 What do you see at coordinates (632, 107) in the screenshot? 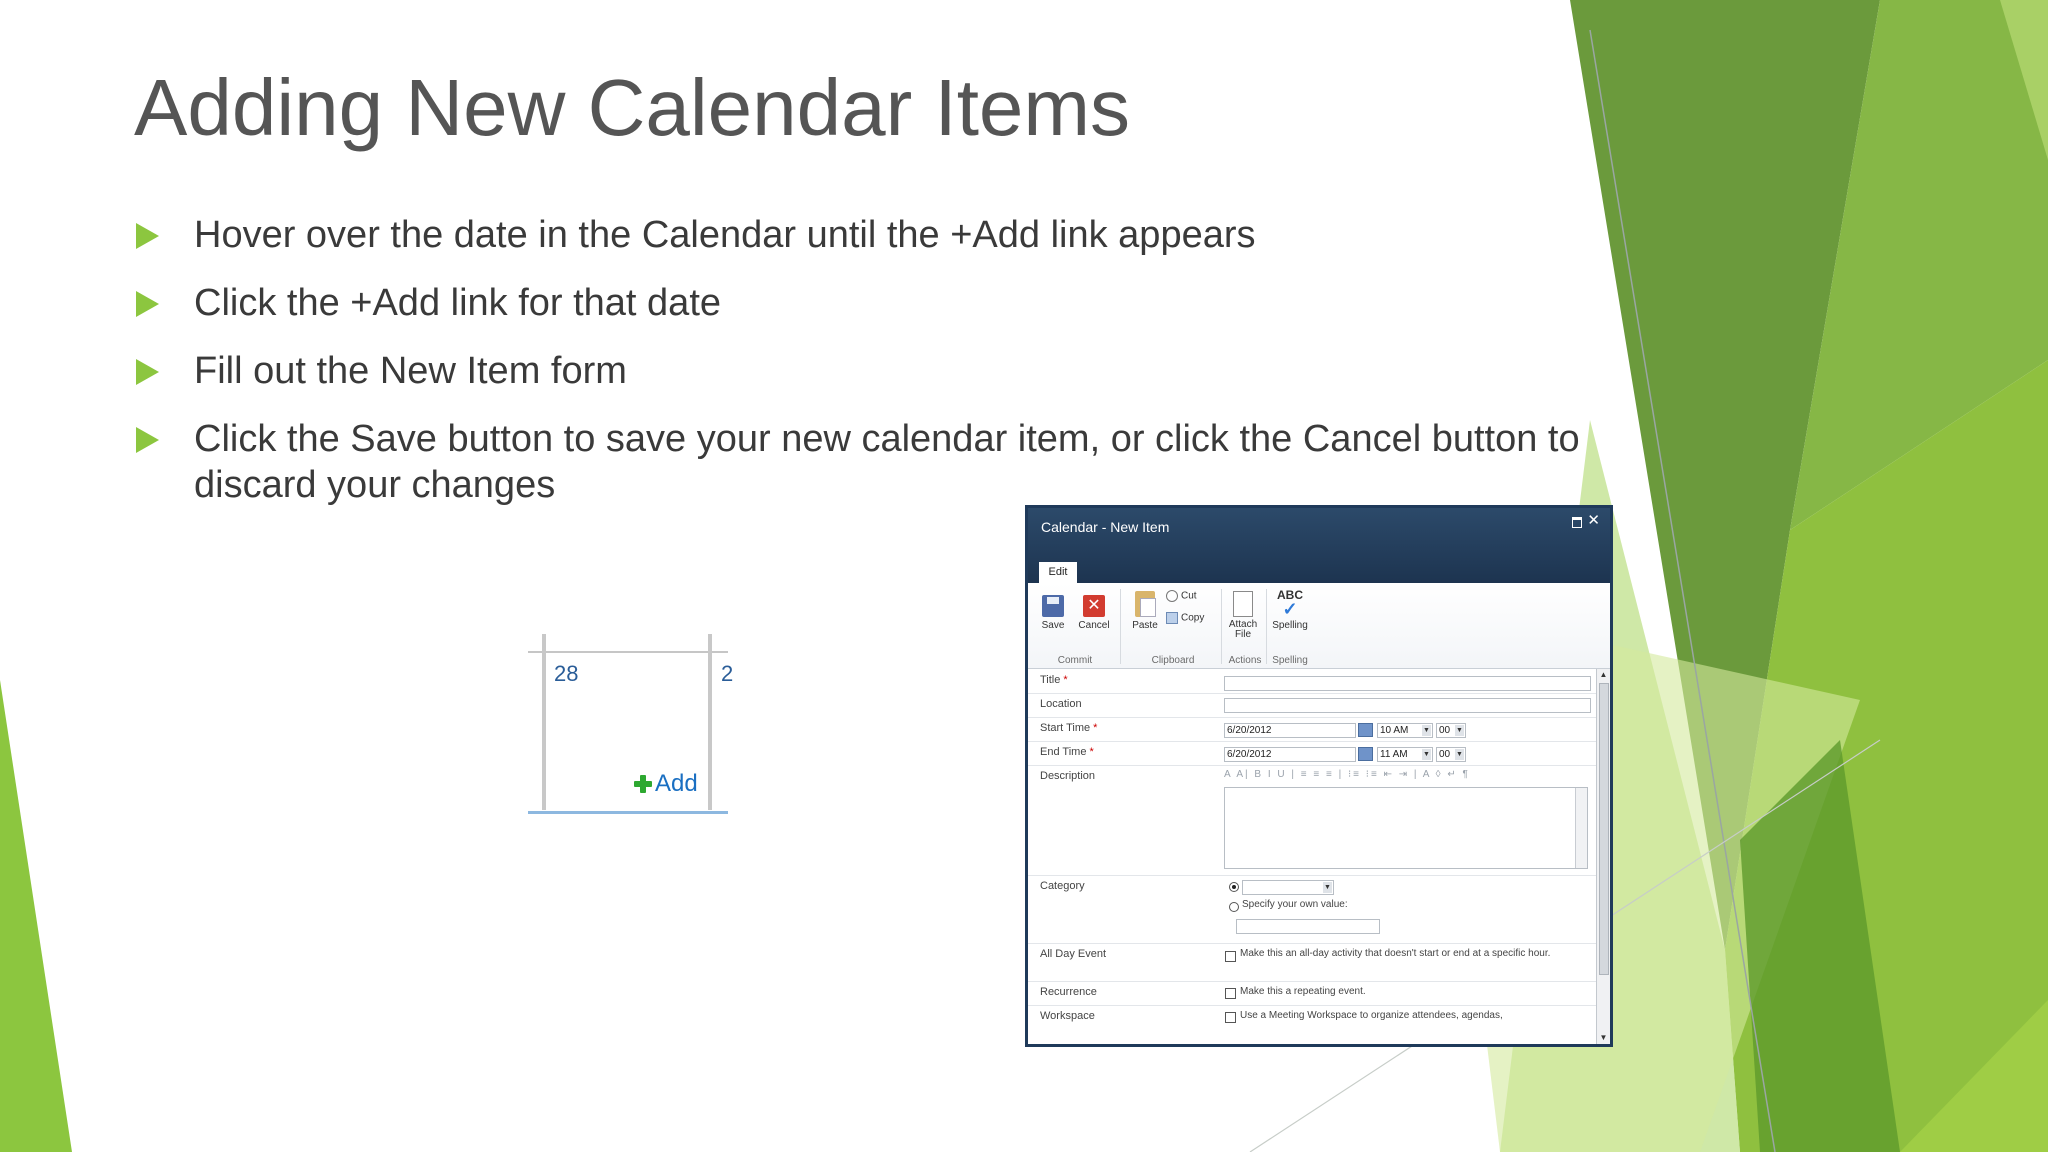
I see `slide-title: Adding New Calendar Items` at bounding box center [632, 107].